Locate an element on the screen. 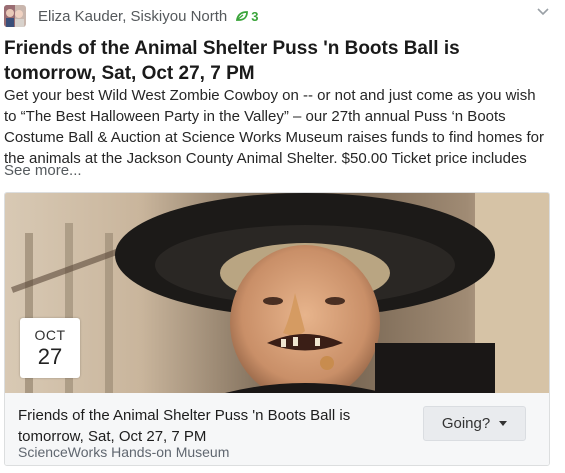 The image size is (565, 473). thanks-number: 3 is located at coordinates (255, 16).